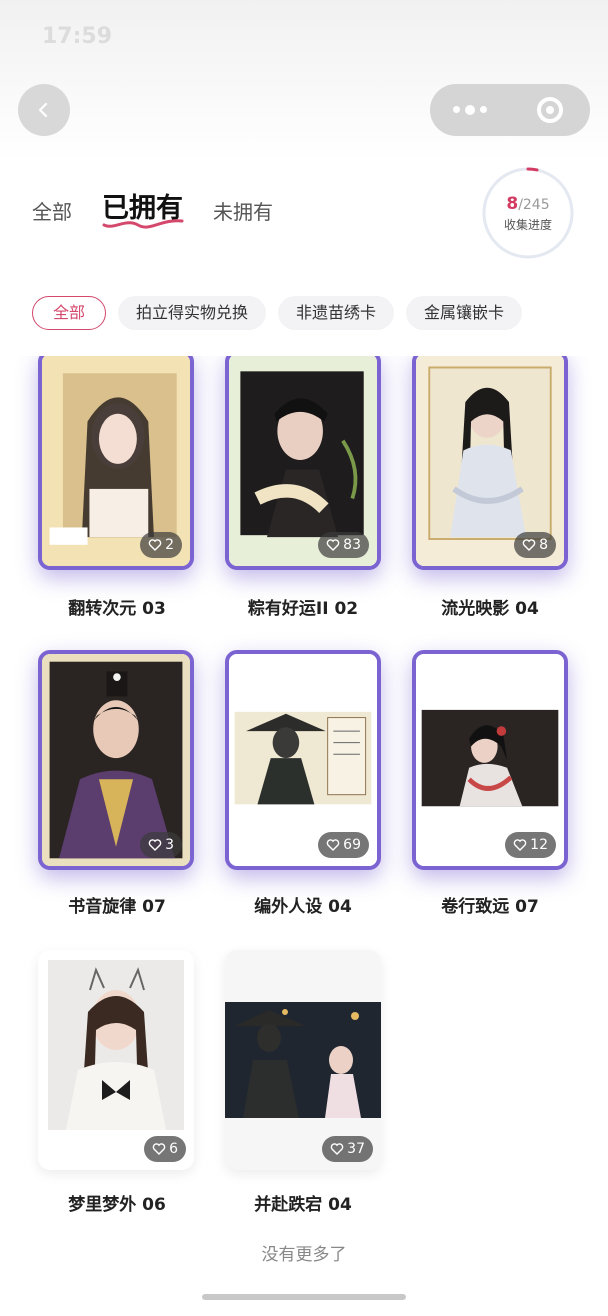  Describe the element at coordinates (539, 845) in the screenshot. I see `like-count: 12` at that location.